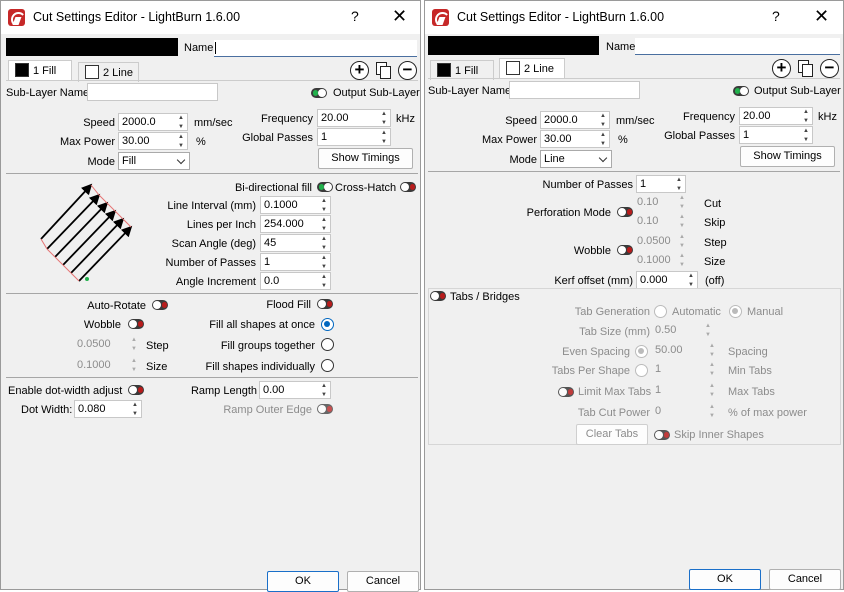 The width and height of the screenshot is (844, 592). What do you see at coordinates (661, 203) in the screenshot?
I see `perforation-cut-input: 0.10 ▲ ▼` at bounding box center [661, 203].